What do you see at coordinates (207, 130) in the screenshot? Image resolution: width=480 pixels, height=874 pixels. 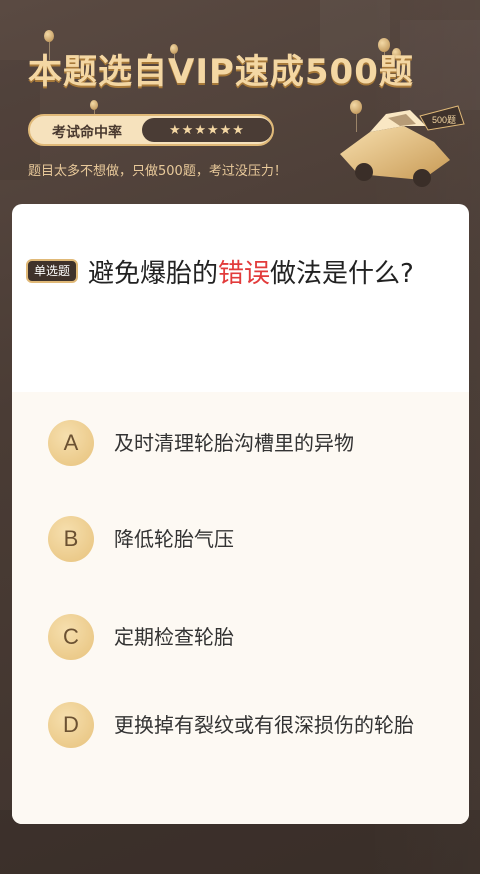 I see `star-rating: ★★★★★★` at bounding box center [207, 130].